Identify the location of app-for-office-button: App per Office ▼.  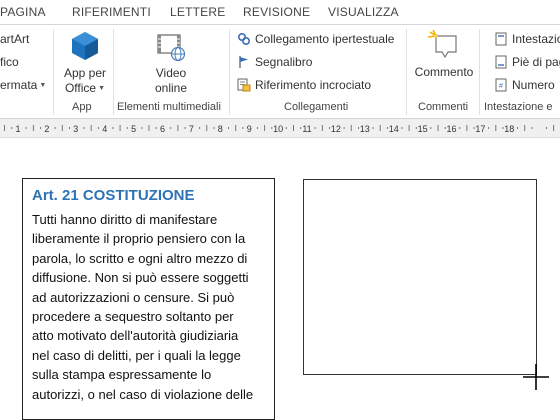
(85, 63).